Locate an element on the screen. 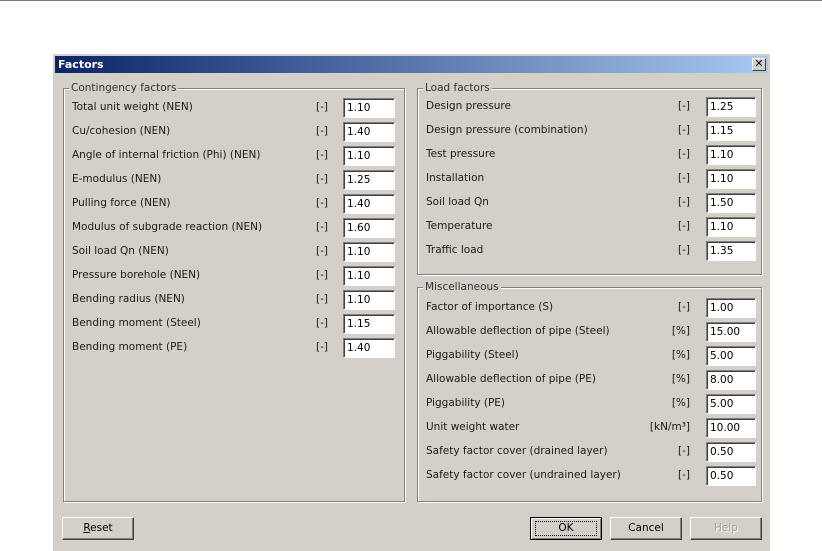  ok-button: OK is located at coordinates (566, 528).